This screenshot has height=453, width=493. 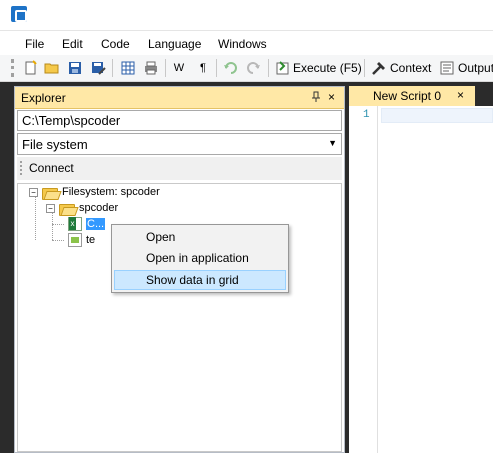 I want to click on tree-node-label: spcoder, so click(x=99, y=208).